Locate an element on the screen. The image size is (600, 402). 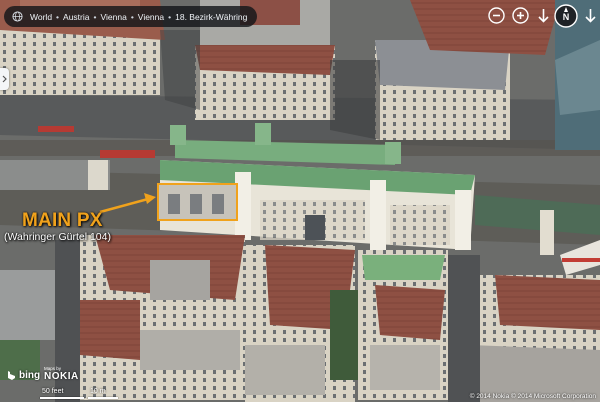
compass-icon: N is located at coordinates (566, 16).